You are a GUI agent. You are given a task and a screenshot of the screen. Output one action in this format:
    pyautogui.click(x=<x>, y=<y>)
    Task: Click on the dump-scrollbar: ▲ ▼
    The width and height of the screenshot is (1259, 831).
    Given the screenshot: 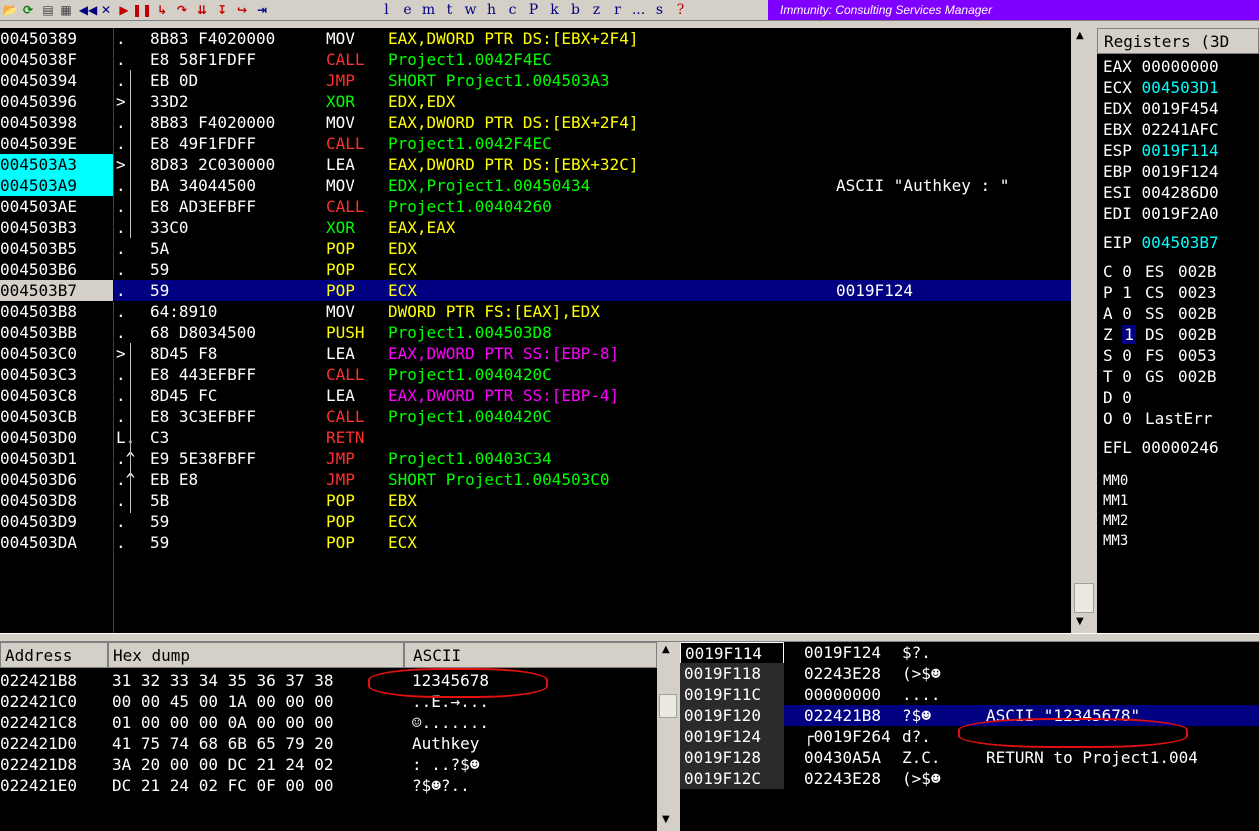 What is the action you would take?
    pyautogui.click(x=667, y=736)
    